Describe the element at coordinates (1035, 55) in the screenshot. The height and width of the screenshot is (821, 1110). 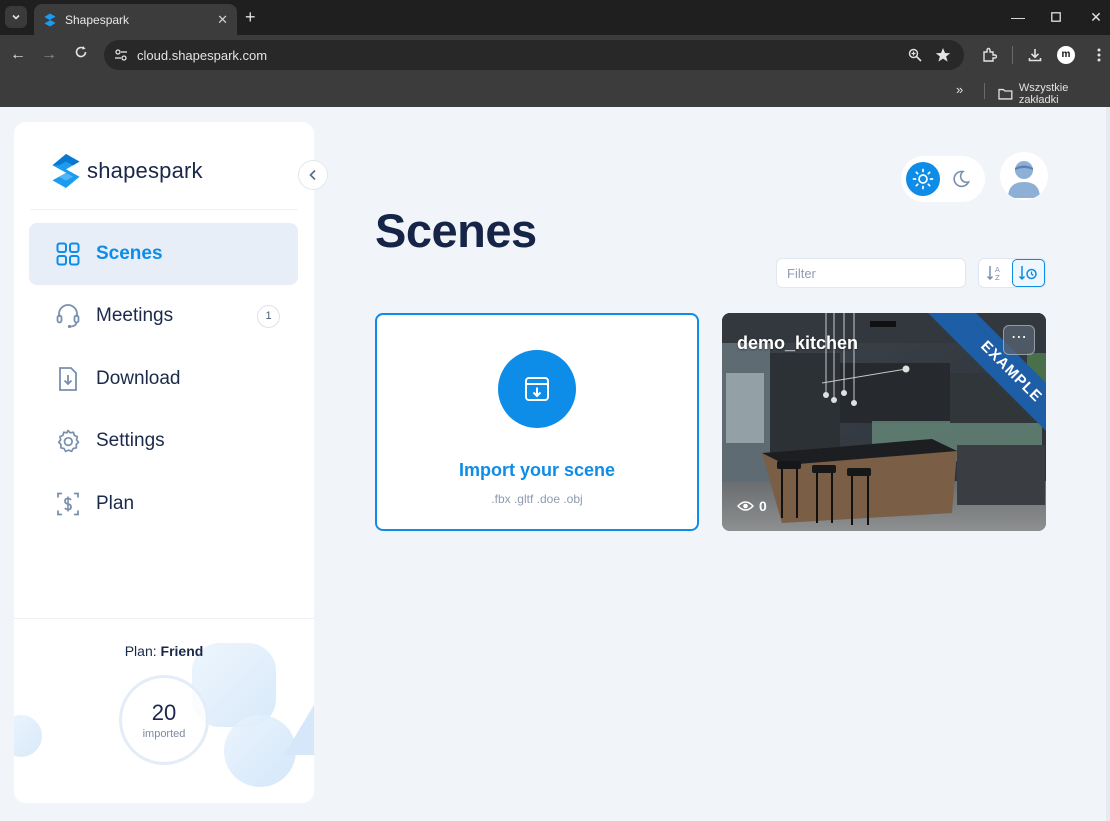
I see `downloads-icon` at that location.